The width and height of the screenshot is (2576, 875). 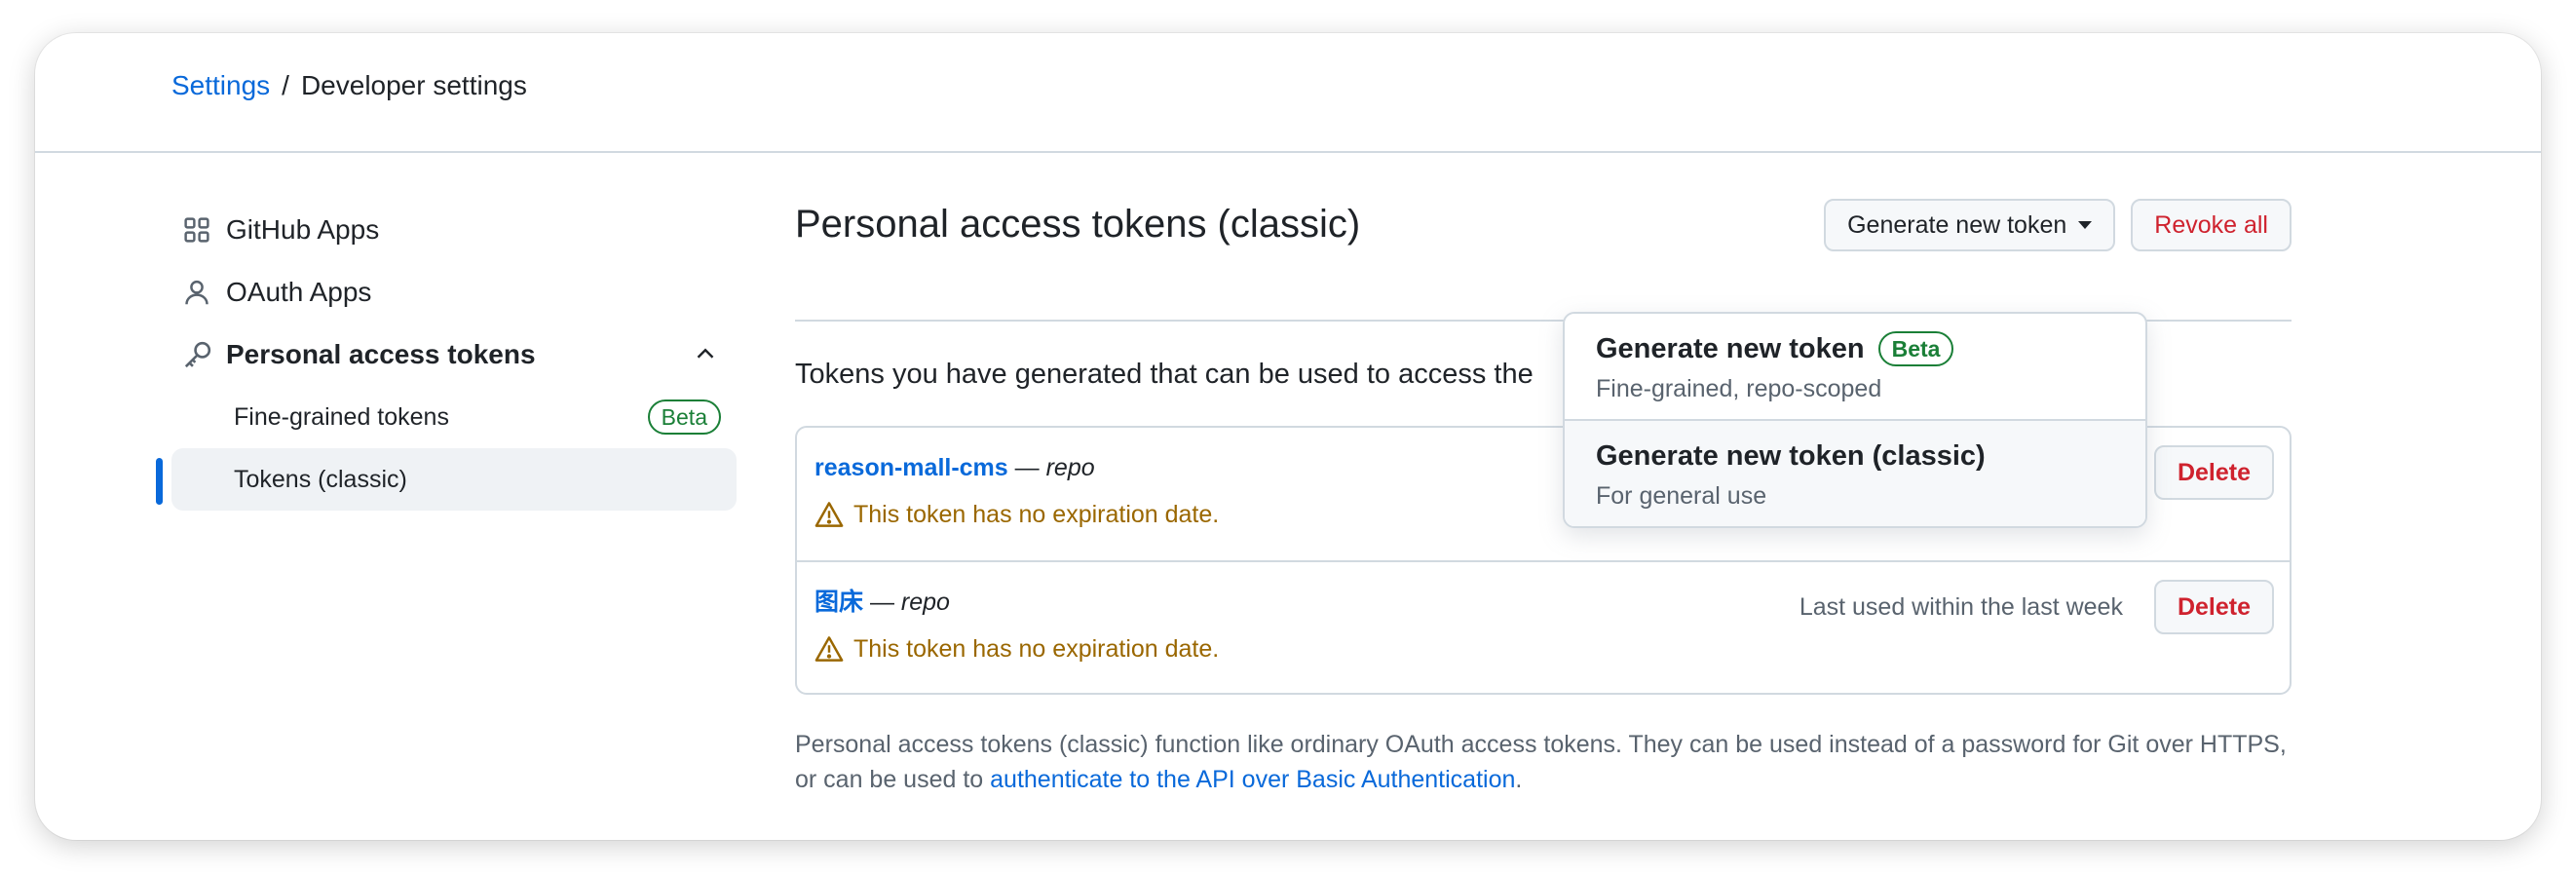 What do you see at coordinates (1543, 649) in the screenshot?
I see `token-warning: This token has no expiration date.` at bounding box center [1543, 649].